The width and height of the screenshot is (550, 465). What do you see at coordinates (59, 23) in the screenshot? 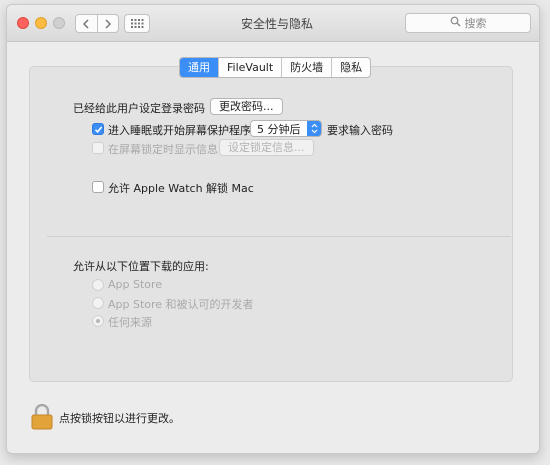
I see `zoom-window-button` at bounding box center [59, 23].